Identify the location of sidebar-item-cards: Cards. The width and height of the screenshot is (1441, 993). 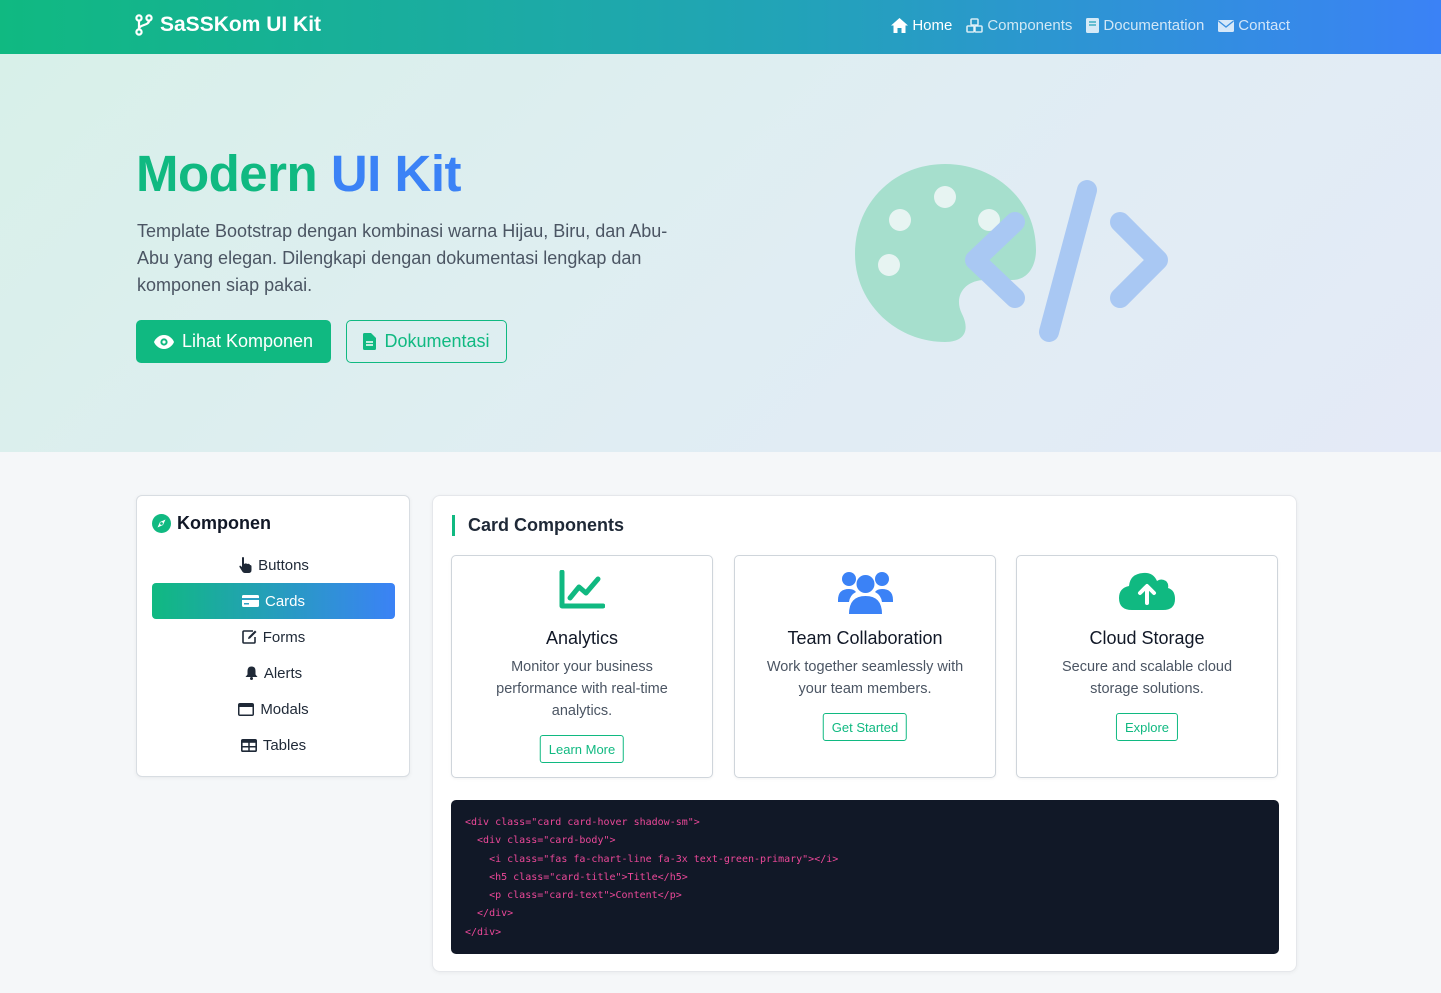
(273, 601).